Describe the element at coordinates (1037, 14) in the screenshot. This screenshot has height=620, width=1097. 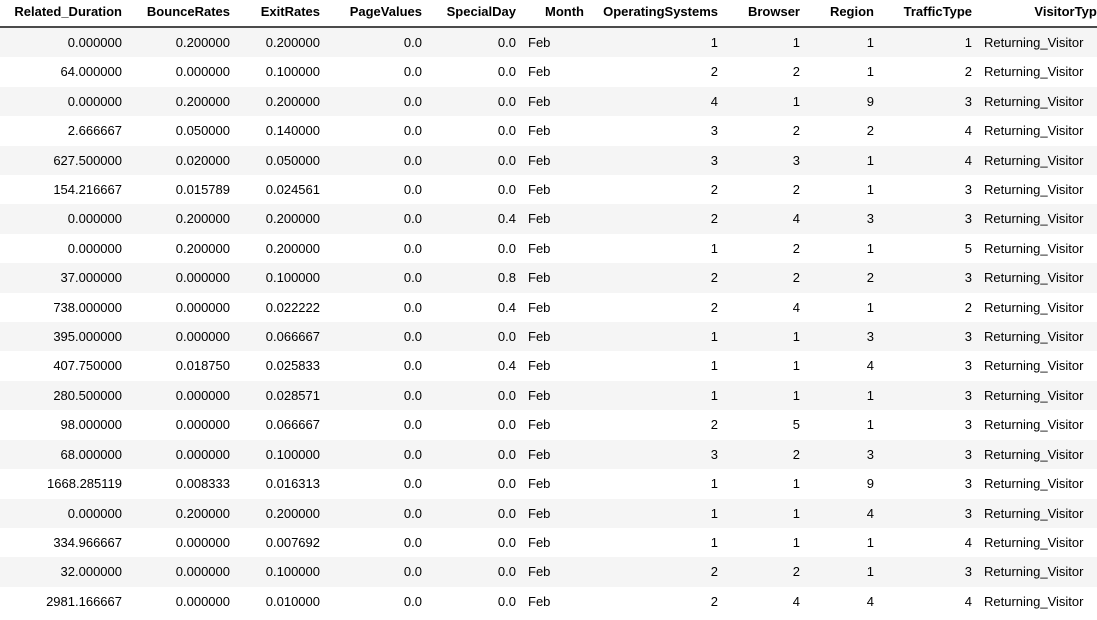
I see `column-header-visitortype: VisitorType` at that location.